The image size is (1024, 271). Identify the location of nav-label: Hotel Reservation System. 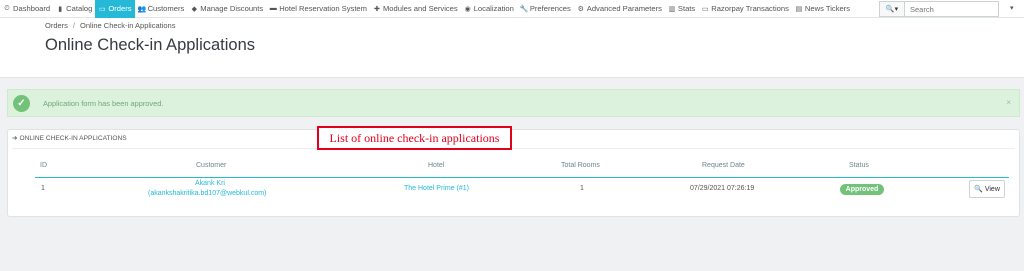
(323, 8).